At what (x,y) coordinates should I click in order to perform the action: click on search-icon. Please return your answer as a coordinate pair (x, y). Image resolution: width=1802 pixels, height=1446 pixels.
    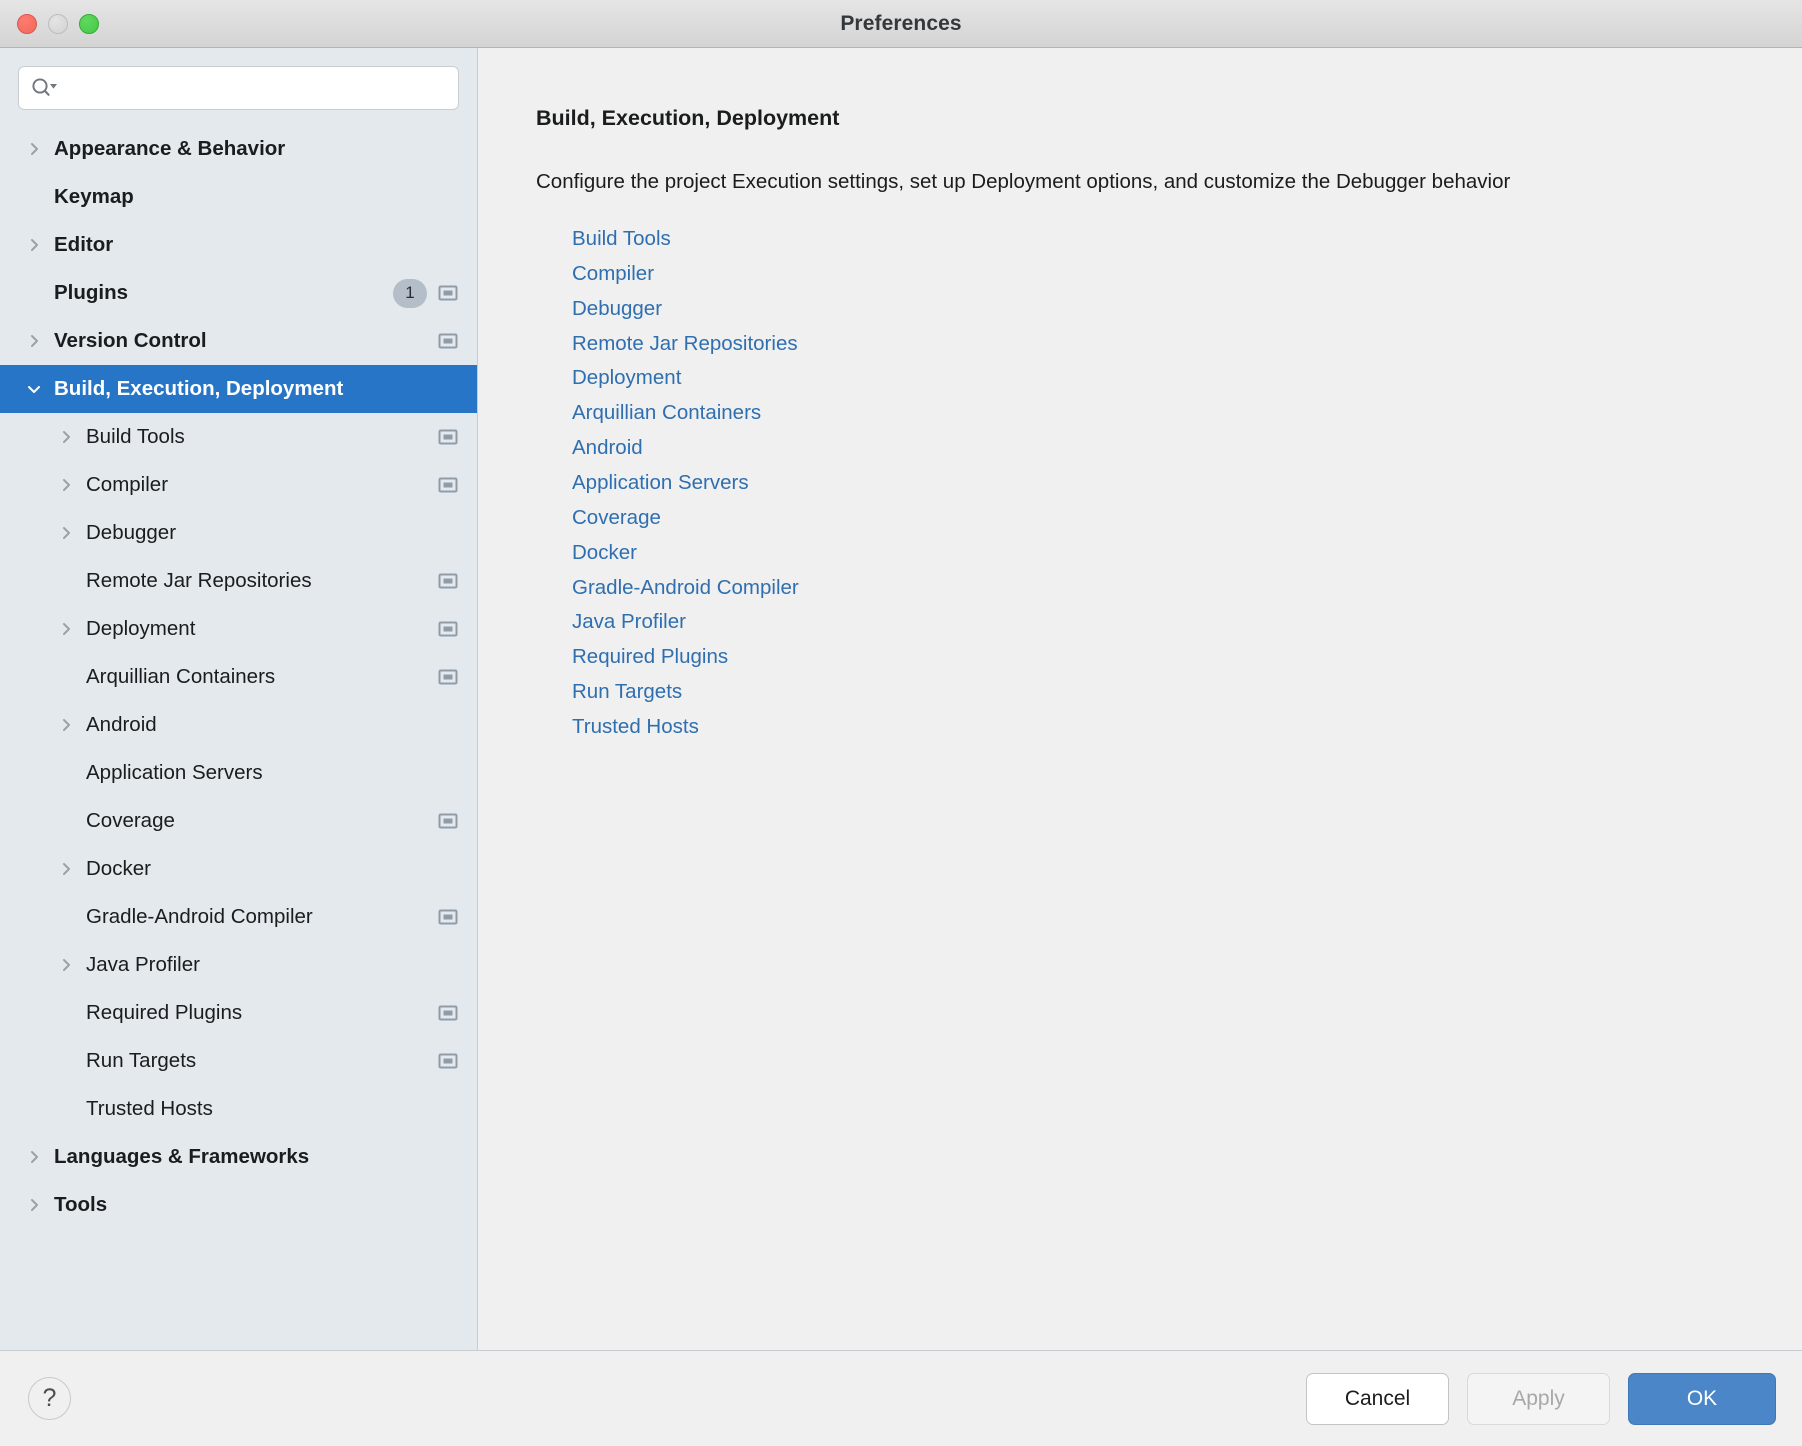
    Looking at the image, I should click on (44, 88).